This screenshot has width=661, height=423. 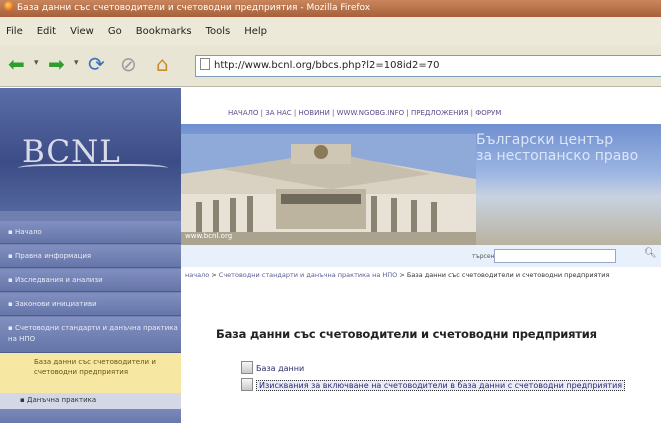 I want to click on sidebar-subitem-tax: ▪ Данъчна практика, so click(x=90, y=401).